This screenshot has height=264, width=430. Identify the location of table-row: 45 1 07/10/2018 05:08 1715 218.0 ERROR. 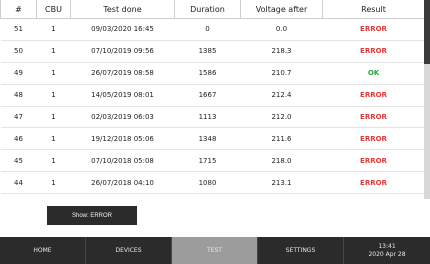
(212, 161).